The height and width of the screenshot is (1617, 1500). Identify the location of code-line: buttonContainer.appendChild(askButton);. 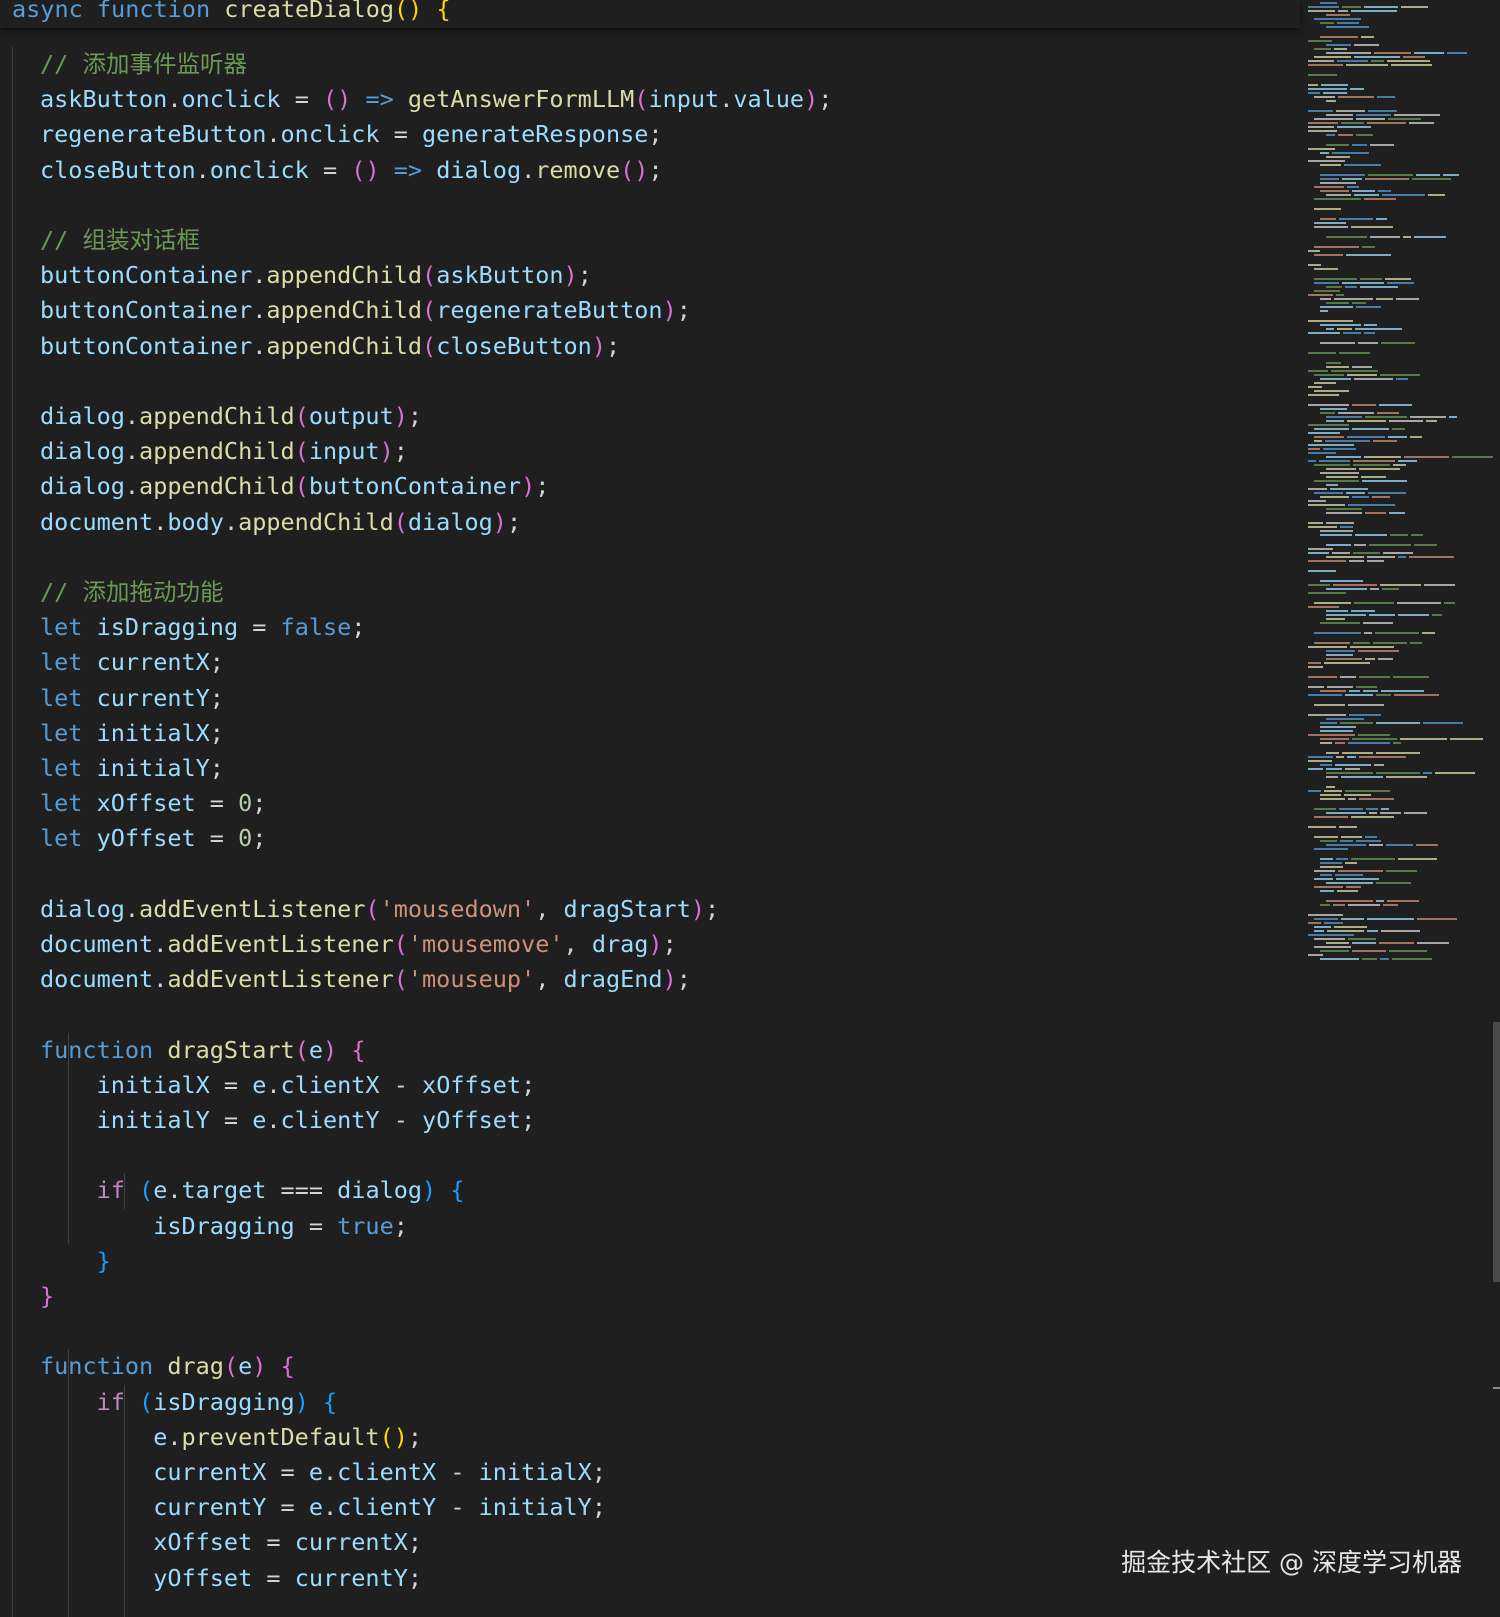
(316, 275).